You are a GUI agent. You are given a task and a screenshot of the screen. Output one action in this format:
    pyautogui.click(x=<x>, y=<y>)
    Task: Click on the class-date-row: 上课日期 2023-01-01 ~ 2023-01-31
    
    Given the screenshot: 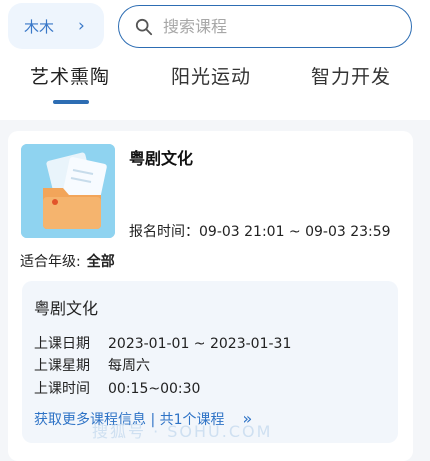 What is the action you would take?
    pyautogui.click(x=162, y=343)
    